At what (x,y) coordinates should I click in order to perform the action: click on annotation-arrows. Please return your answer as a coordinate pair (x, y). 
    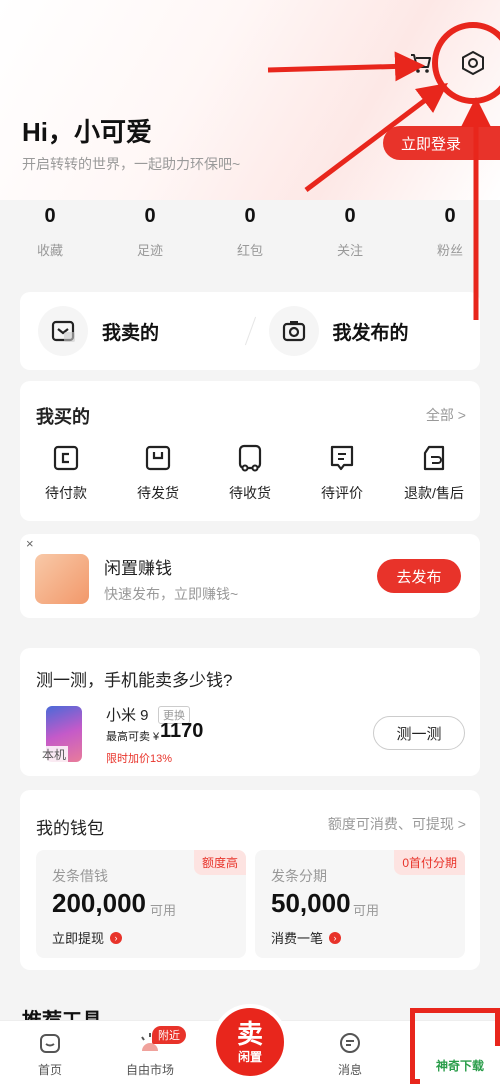
    Looking at the image, I should click on (379, 185).